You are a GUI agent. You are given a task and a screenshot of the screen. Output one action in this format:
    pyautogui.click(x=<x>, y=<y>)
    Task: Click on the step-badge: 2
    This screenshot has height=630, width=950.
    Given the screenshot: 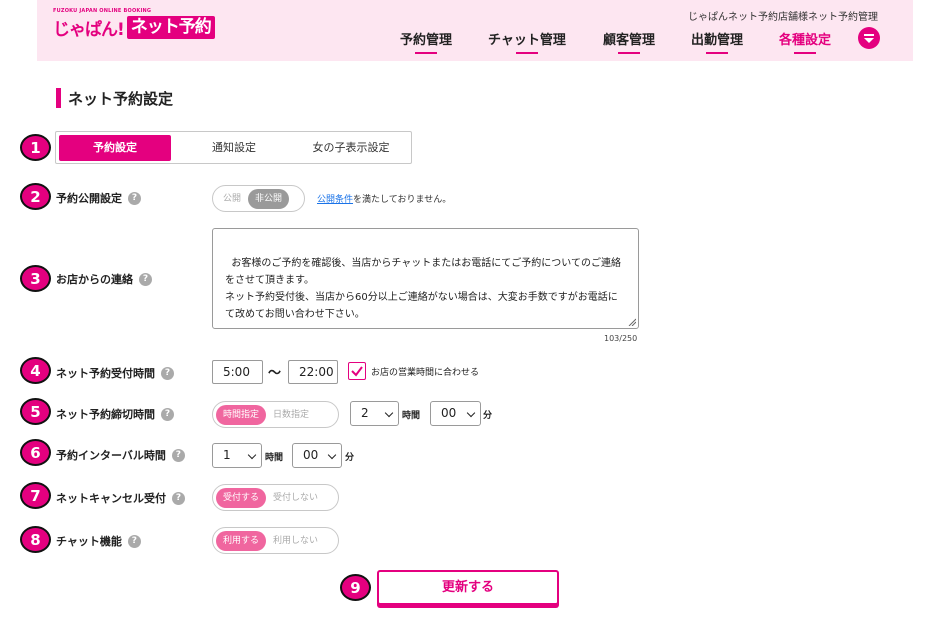 What is the action you would take?
    pyautogui.click(x=35, y=196)
    